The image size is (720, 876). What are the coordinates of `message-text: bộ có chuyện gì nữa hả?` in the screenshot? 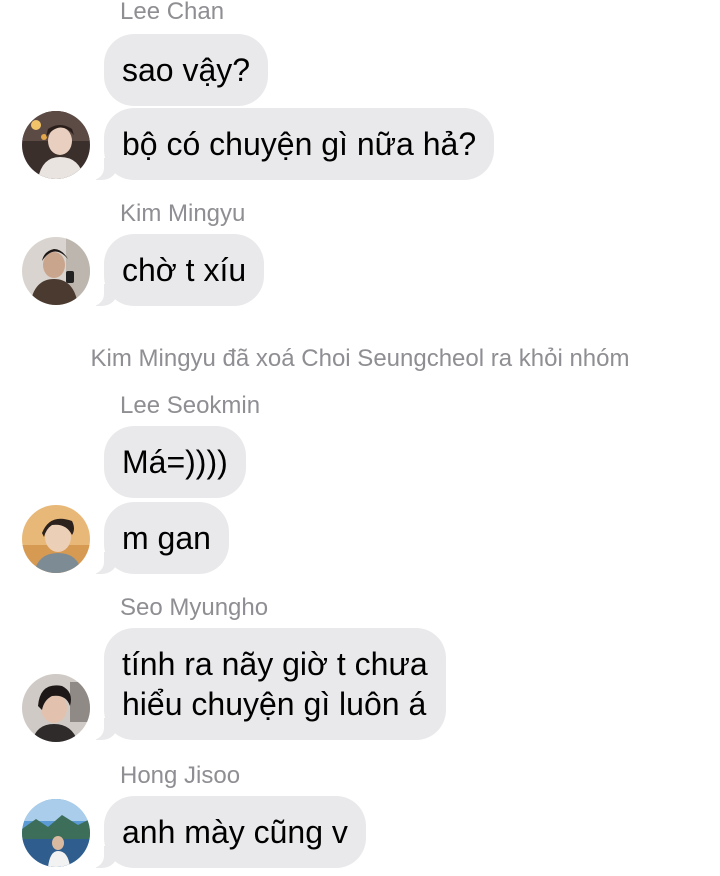 It's located at (299, 144).